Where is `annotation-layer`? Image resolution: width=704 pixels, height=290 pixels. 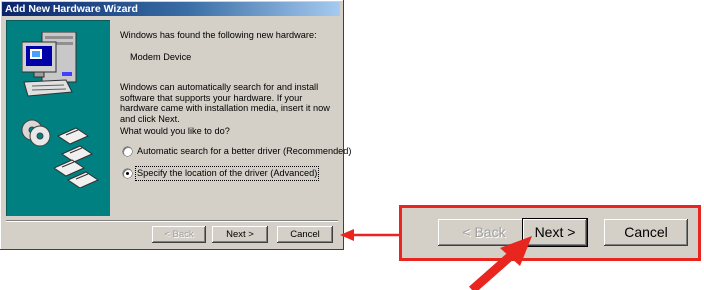
annotation-layer is located at coordinates (436, 259).